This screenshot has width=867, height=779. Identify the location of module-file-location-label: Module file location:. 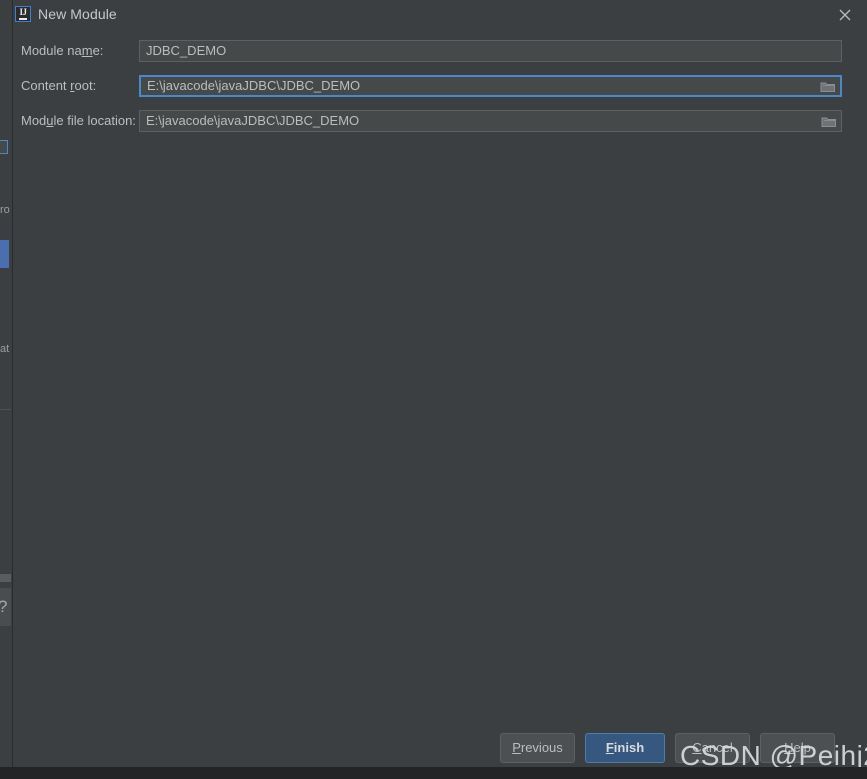
(78, 120).